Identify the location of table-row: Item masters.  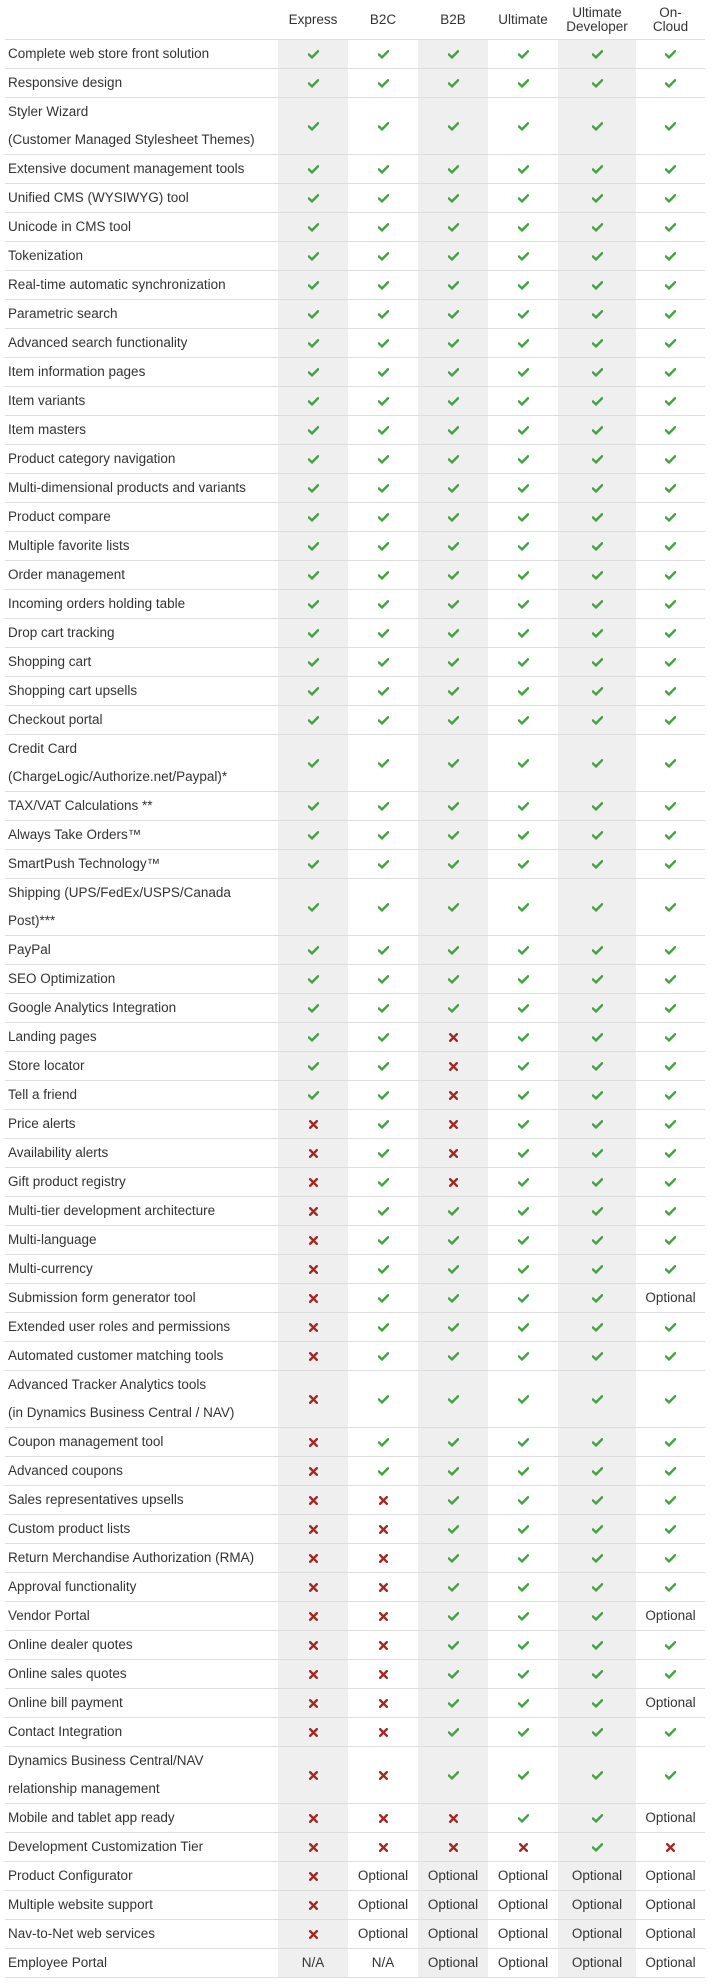
(355, 430).